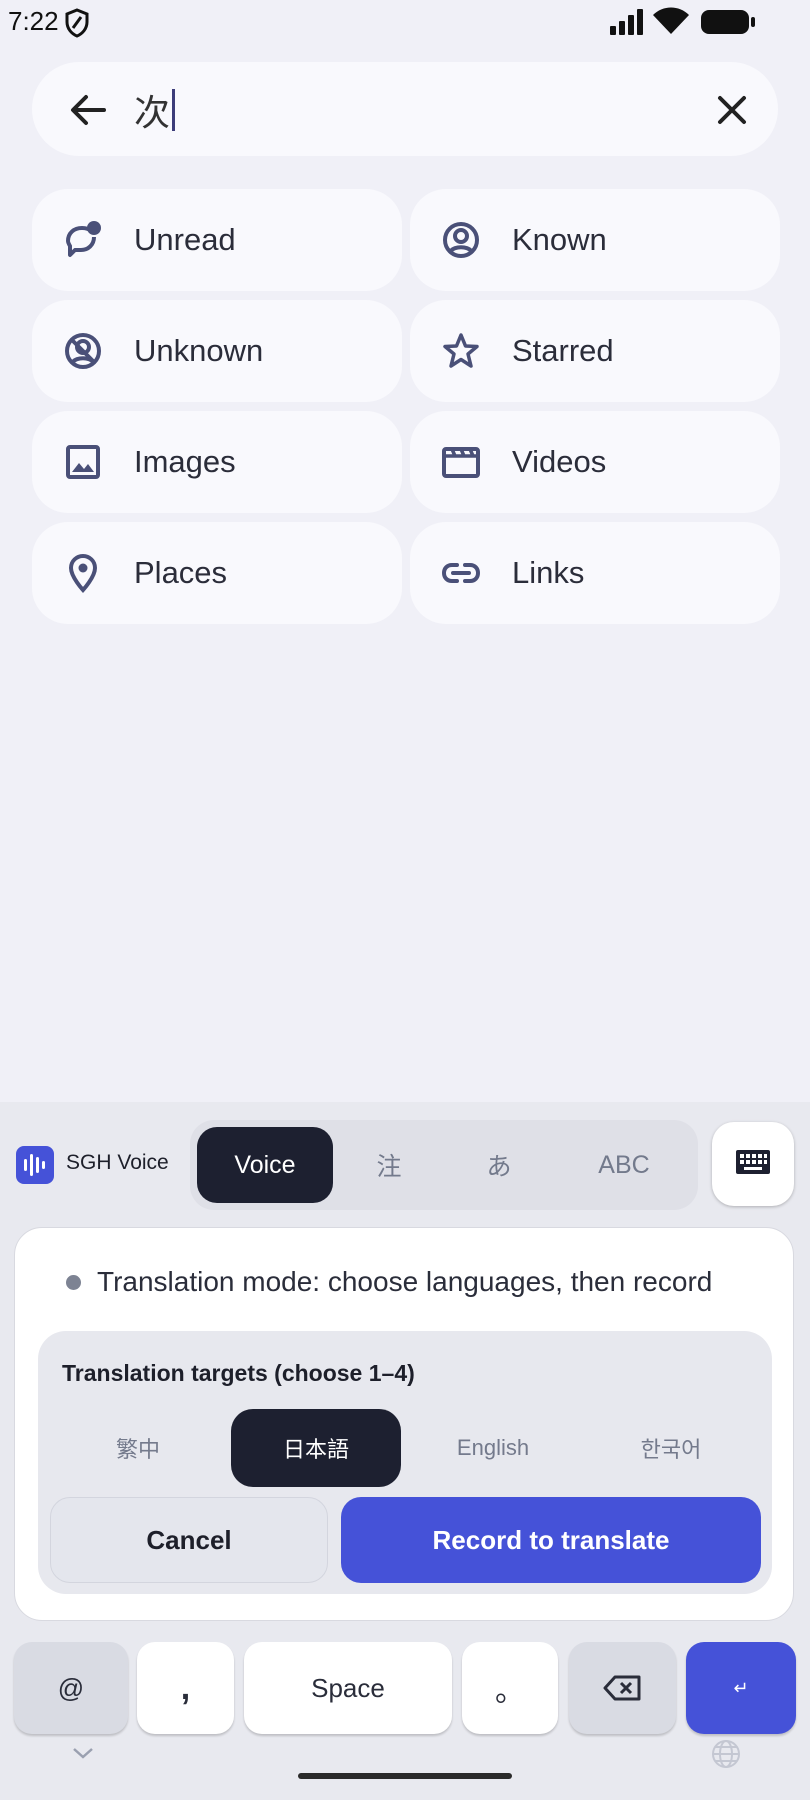 The image size is (810, 1800). I want to click on globe-icon, so click(726, 1754).